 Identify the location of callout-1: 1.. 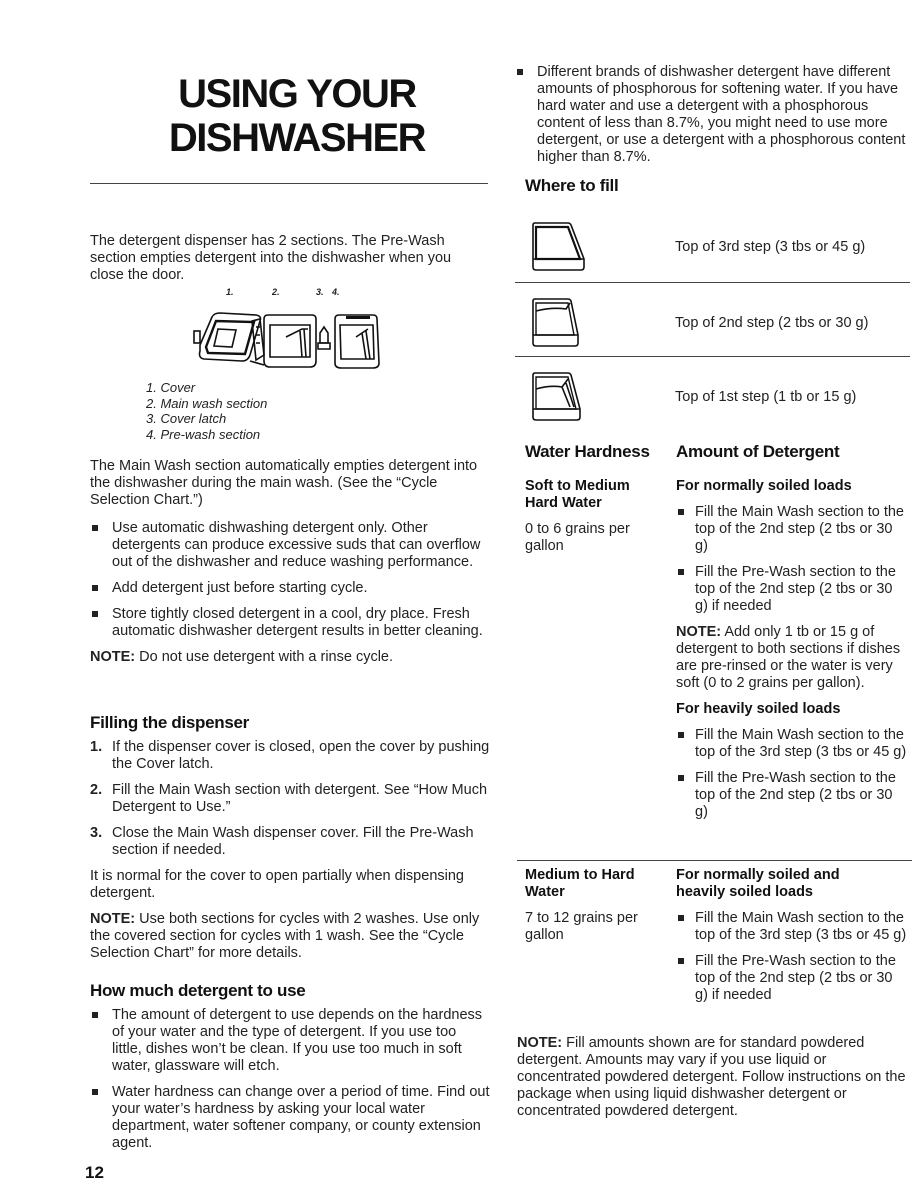
(230, 292).